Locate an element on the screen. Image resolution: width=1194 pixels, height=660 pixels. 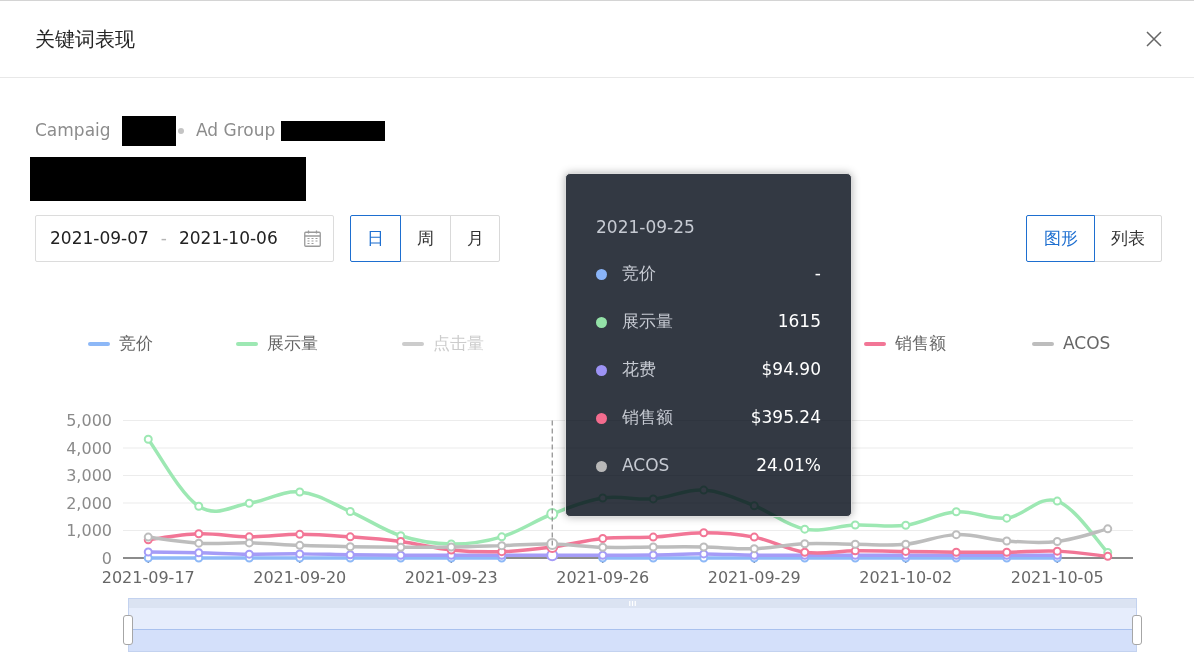
axis-label: 5,000 is located at coordinates (89, 420).